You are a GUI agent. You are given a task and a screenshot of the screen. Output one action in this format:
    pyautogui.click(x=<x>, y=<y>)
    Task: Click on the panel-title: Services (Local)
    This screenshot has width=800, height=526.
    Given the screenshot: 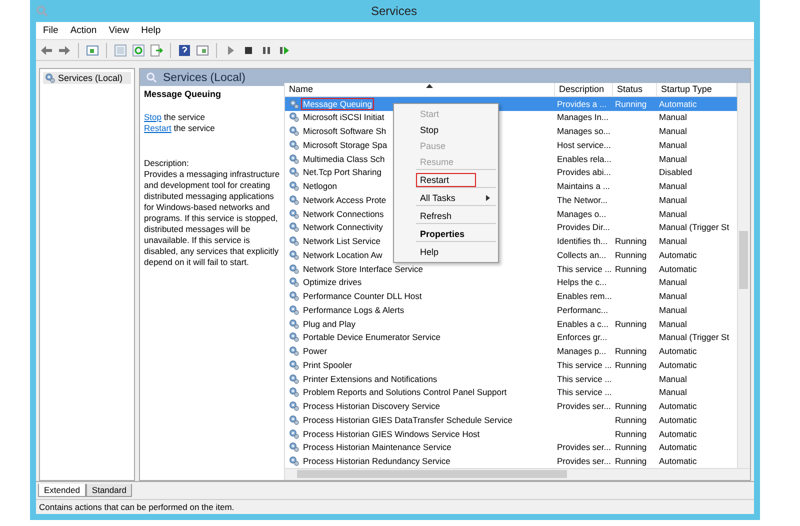 What is the action you would take?
    pyautogui.click(x=204, y=78)
    